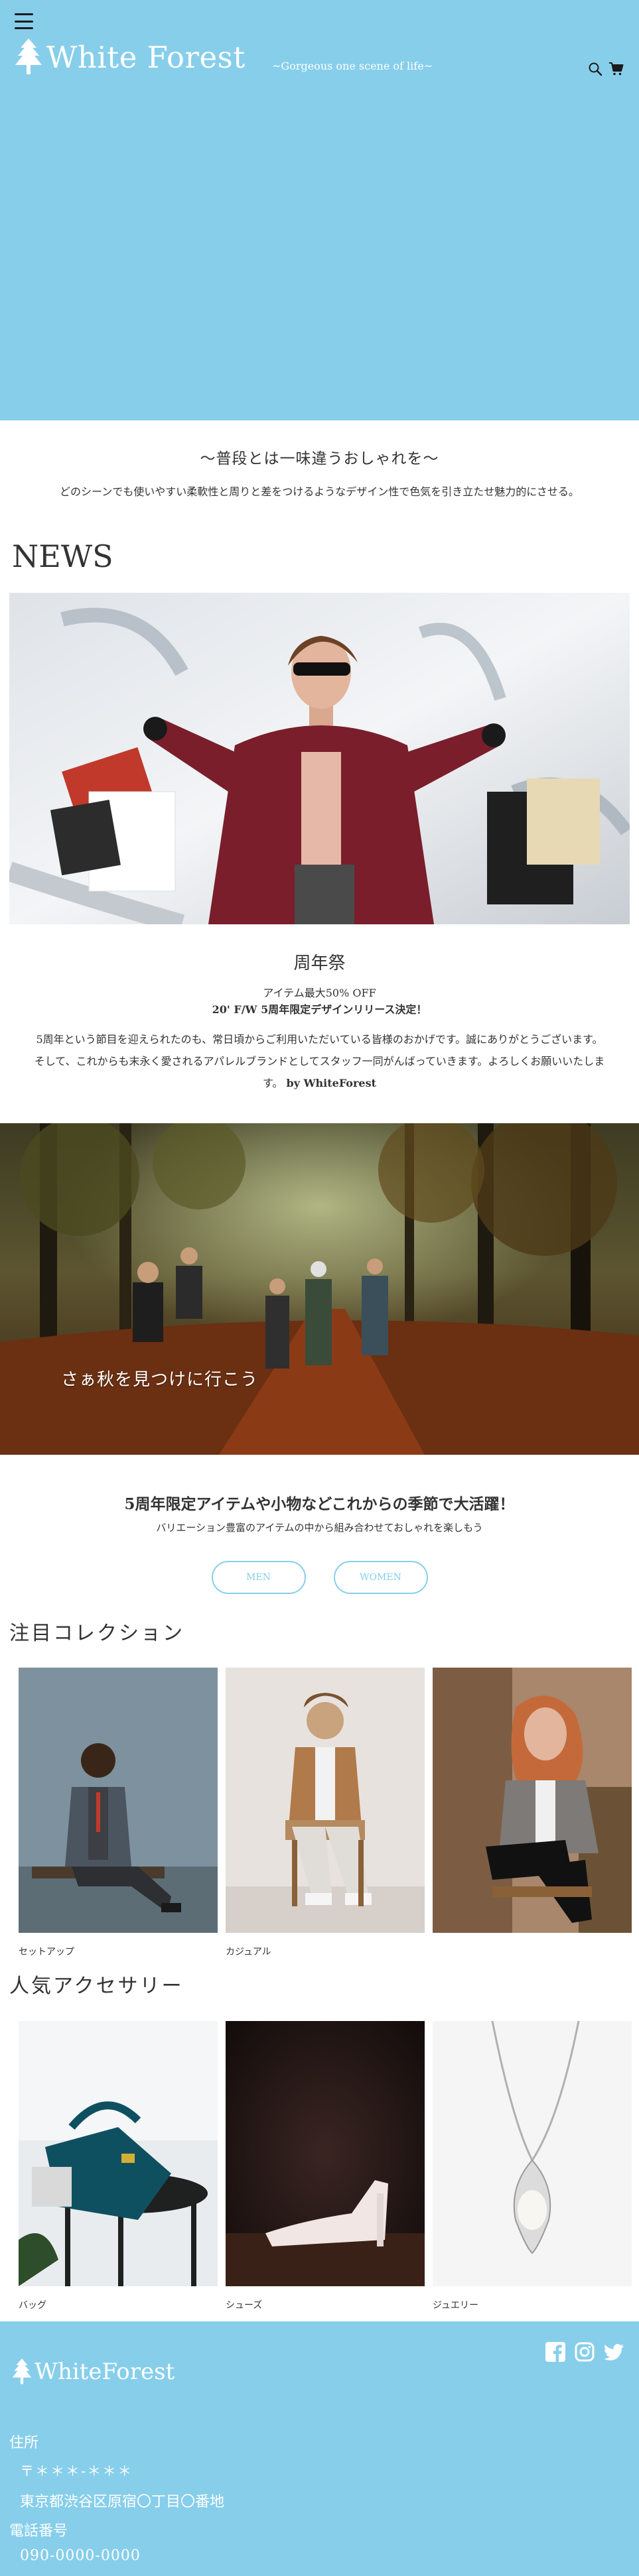  What do you see at coordinates (325, 1800) in the screenshot?
I see `casual-photo` at bounding box center [325, 1800].